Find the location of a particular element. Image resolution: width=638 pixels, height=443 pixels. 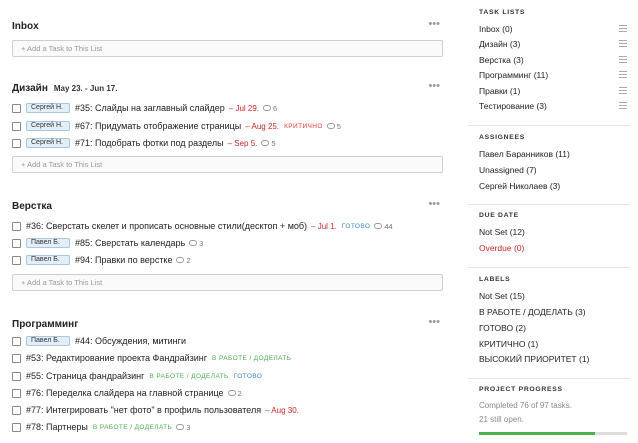

assignee-filter-sergey: Сергей Николаев (3) is located at coordinates (554, 186).